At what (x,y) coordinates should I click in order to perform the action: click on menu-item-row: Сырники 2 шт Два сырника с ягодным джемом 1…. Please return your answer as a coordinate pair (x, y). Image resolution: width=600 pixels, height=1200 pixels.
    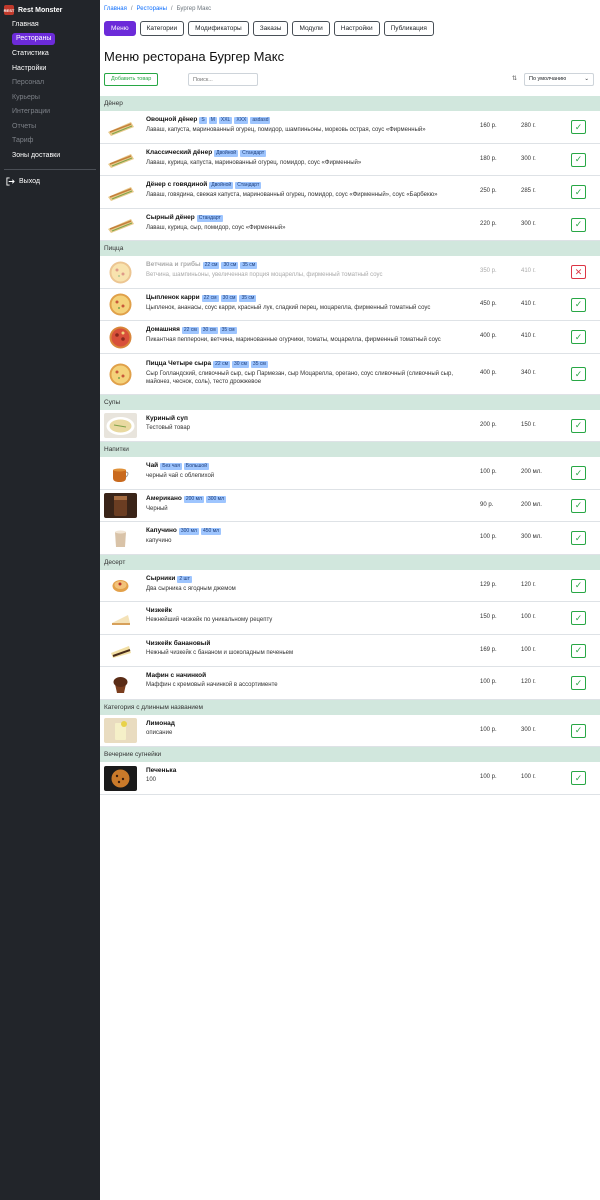
    Looking at the image, I should click on (350, 586).